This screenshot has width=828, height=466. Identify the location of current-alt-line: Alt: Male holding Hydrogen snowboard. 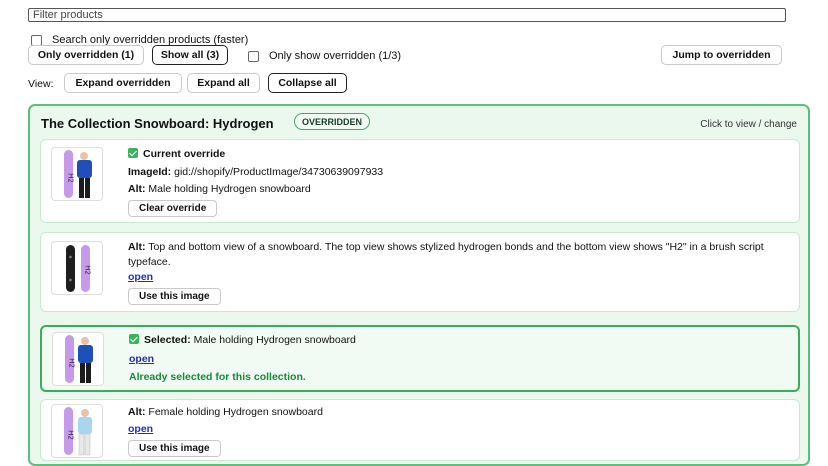
(219, 189).